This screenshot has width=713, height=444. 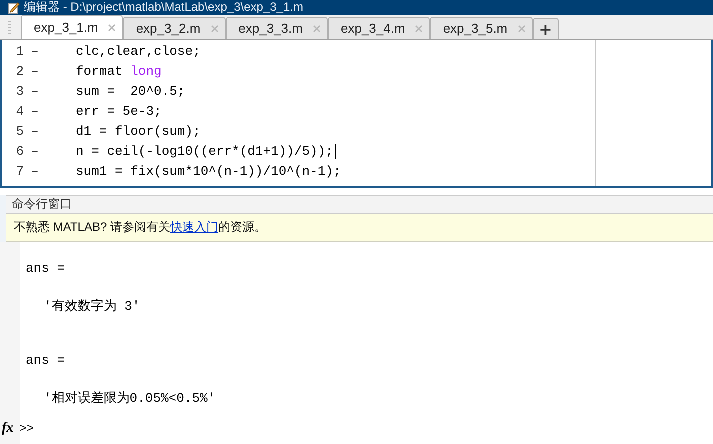 What do you see at coordinates (138, 51) in the screenshot?
I see `code-line: clc,clear,close;` at bounding box center [138, 51].